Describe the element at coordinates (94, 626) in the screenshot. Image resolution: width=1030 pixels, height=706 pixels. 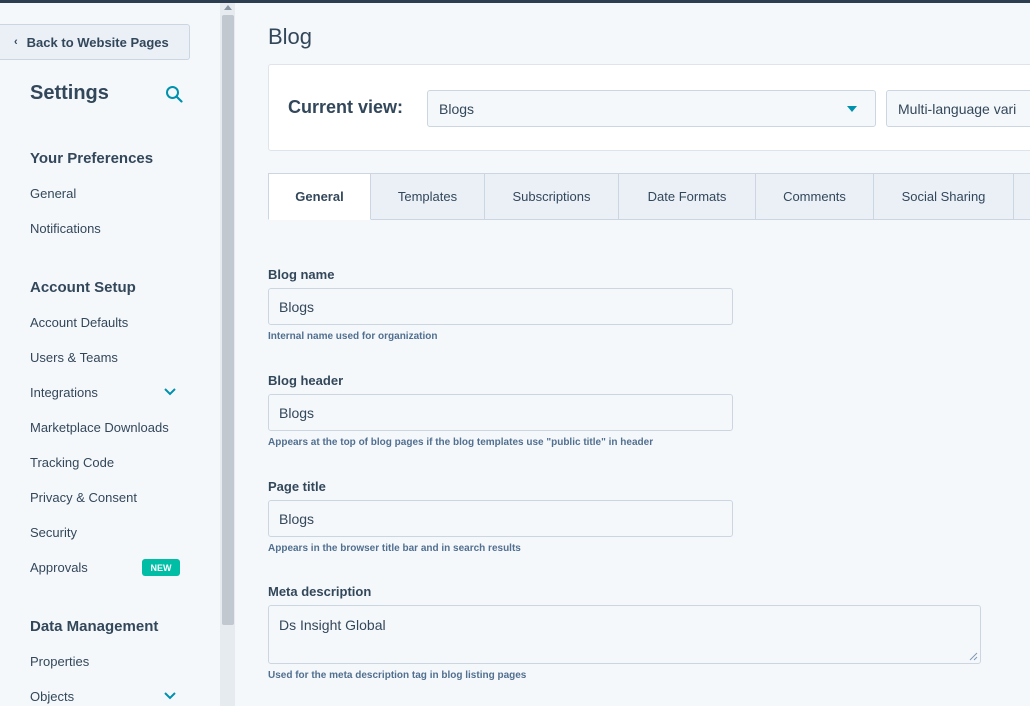
I see `section-heading-data-management: Data Management` at that location.